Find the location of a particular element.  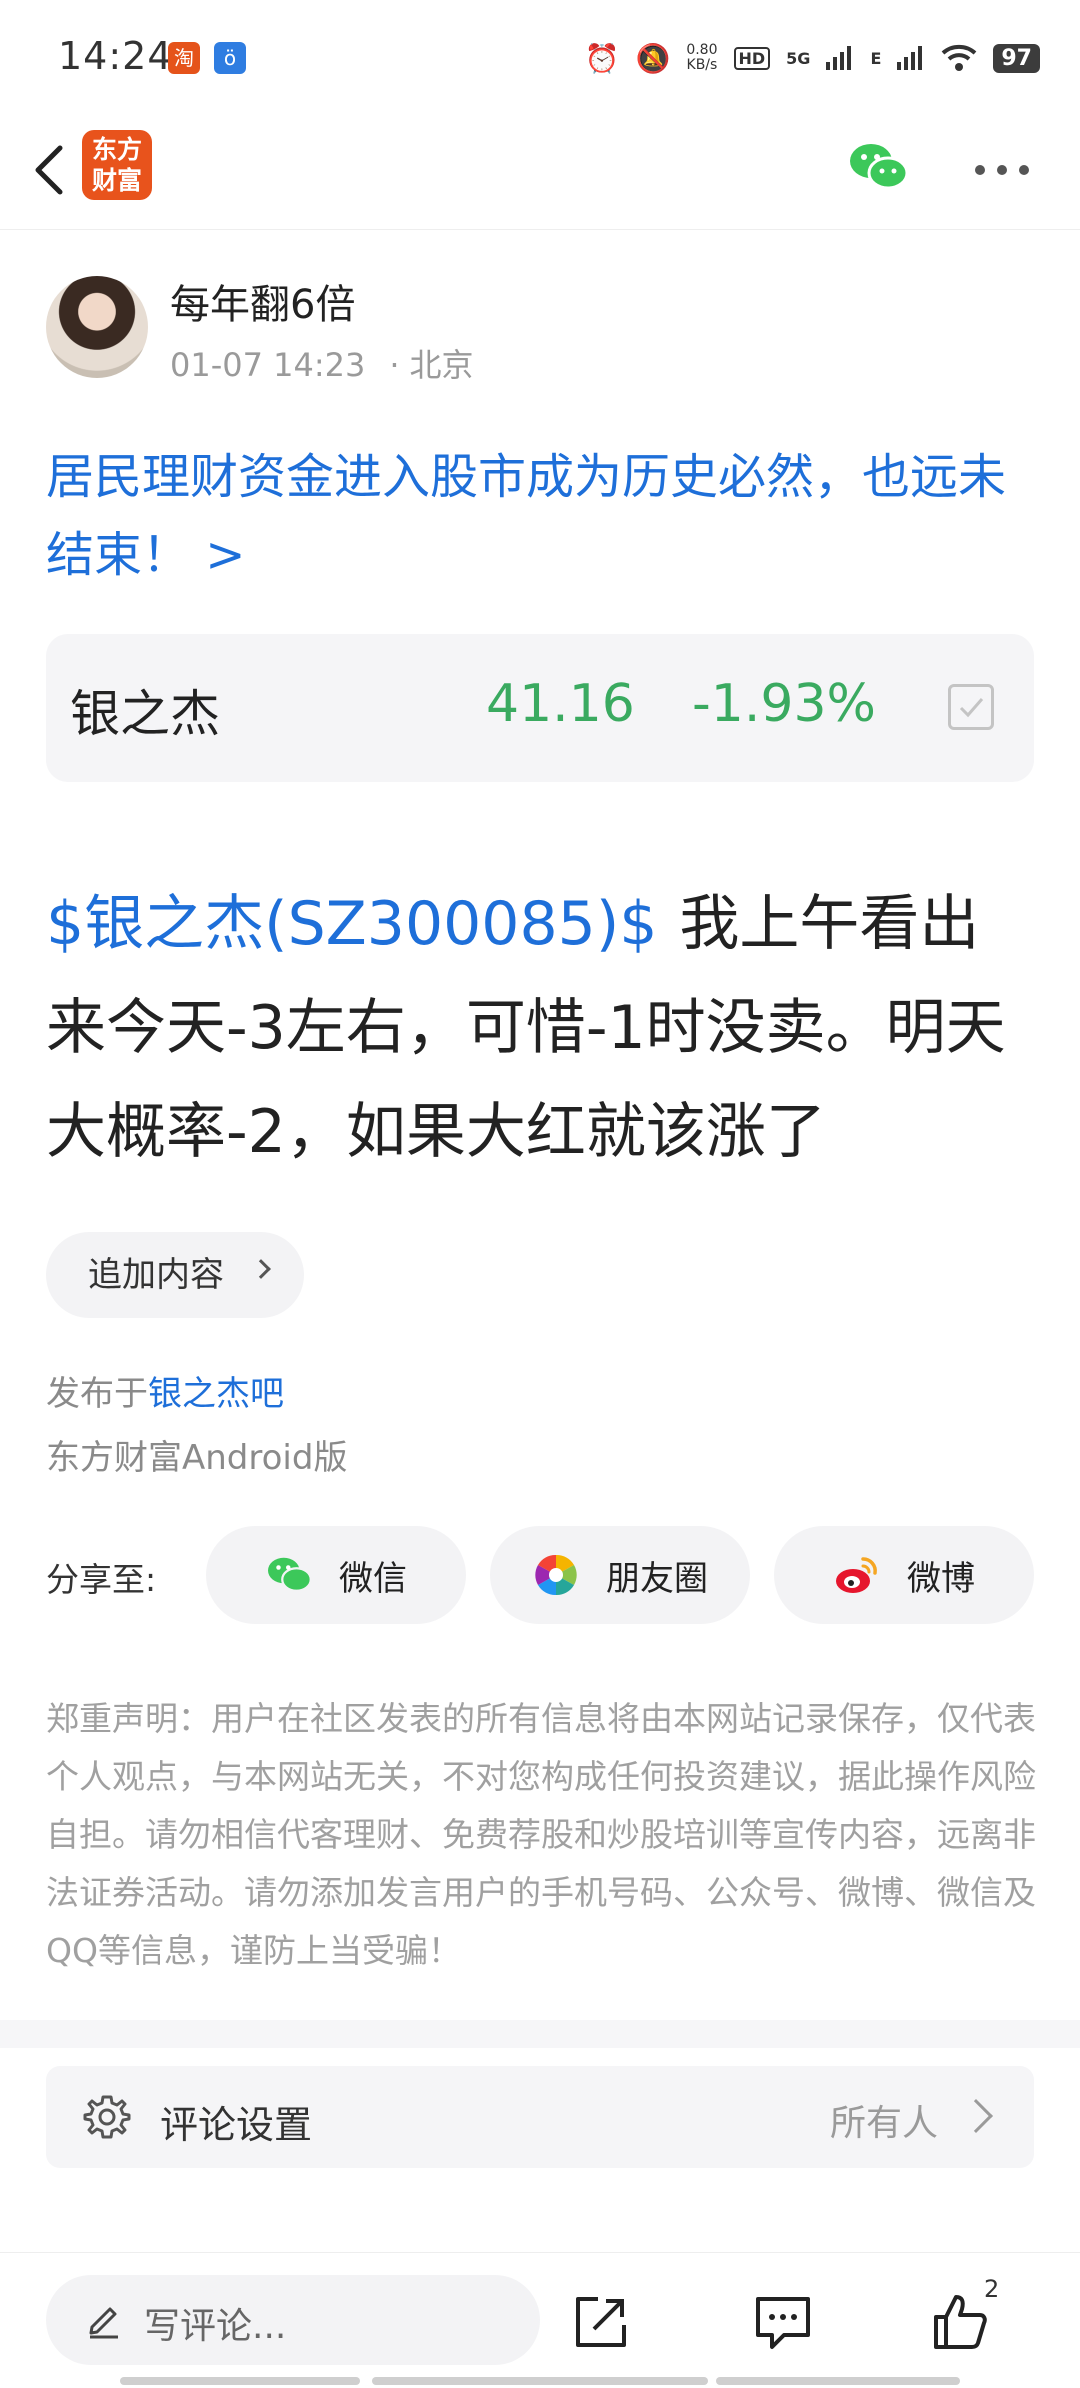

share-moments-label: 朋友圈 is located at coordinates (657, 1578).